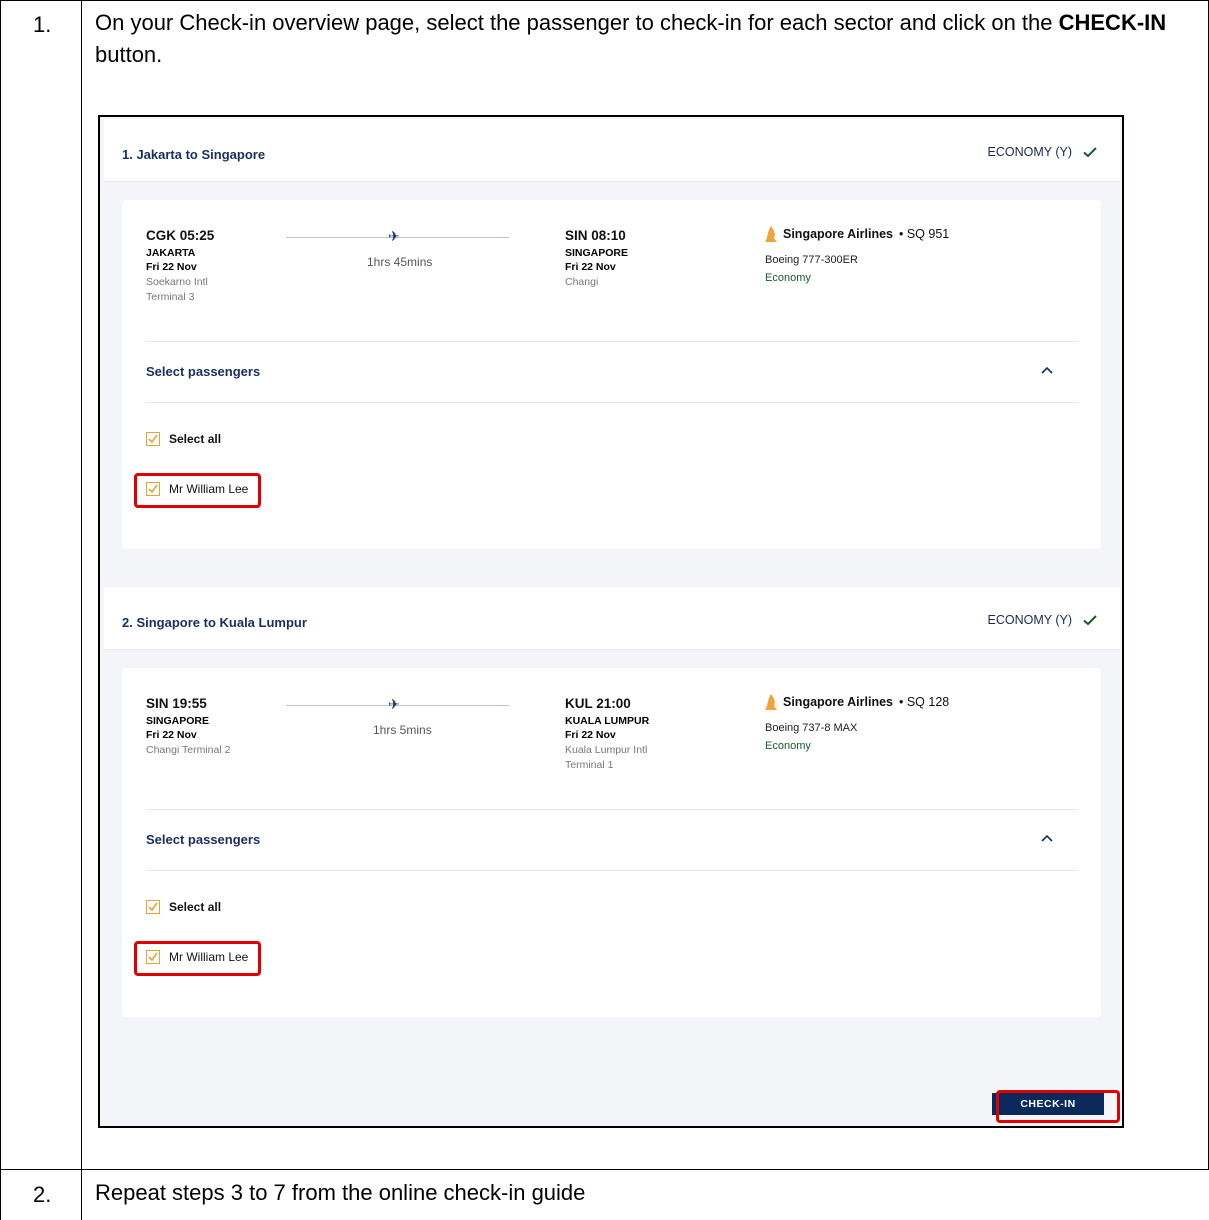 The image size is (1209, 1220). What do you see at coordinates (598, 703) in the screenshot?
I see `arrival-time: KUL 21:00` at bounding box center [598, 703].